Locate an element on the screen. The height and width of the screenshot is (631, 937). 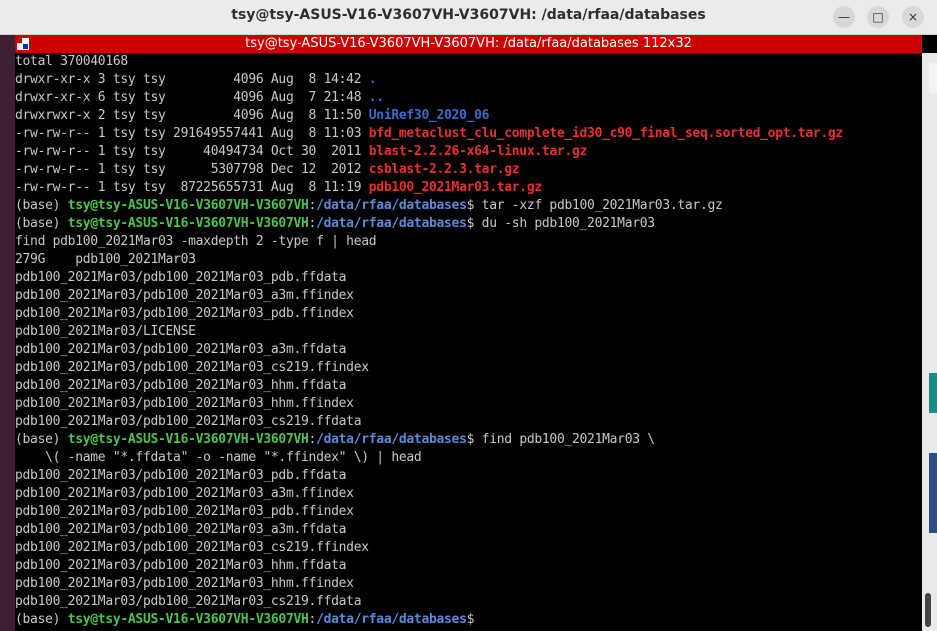
ls-name-dir: .. is located at coordinates (376, 97).